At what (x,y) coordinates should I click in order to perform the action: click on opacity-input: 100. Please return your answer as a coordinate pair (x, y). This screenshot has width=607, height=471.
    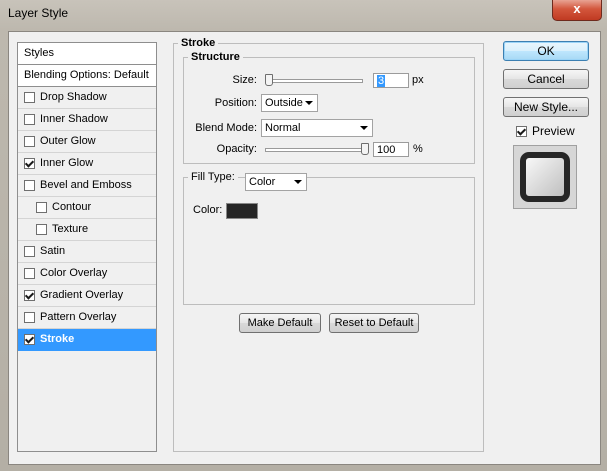
    Looking at the image, I should click on (391, 149).